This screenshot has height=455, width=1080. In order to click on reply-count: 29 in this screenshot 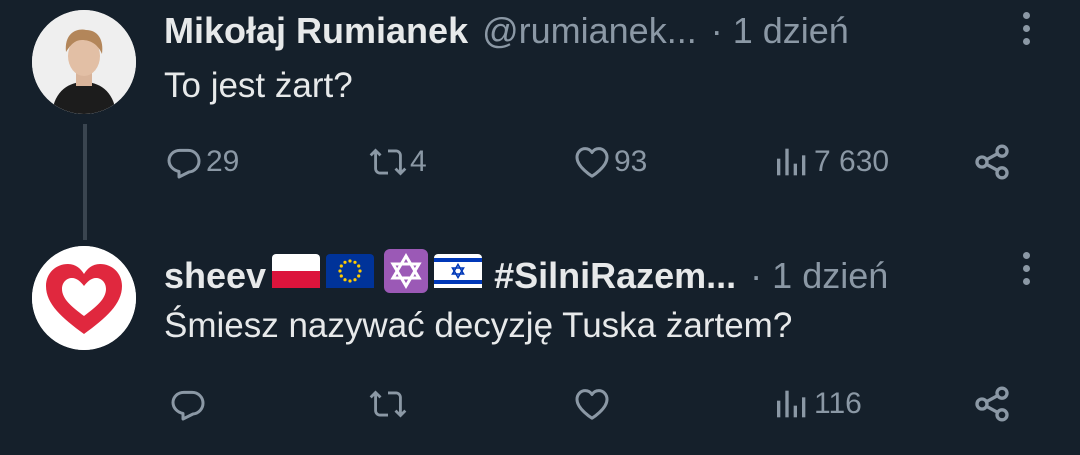, I will do `click(223, 161)`.